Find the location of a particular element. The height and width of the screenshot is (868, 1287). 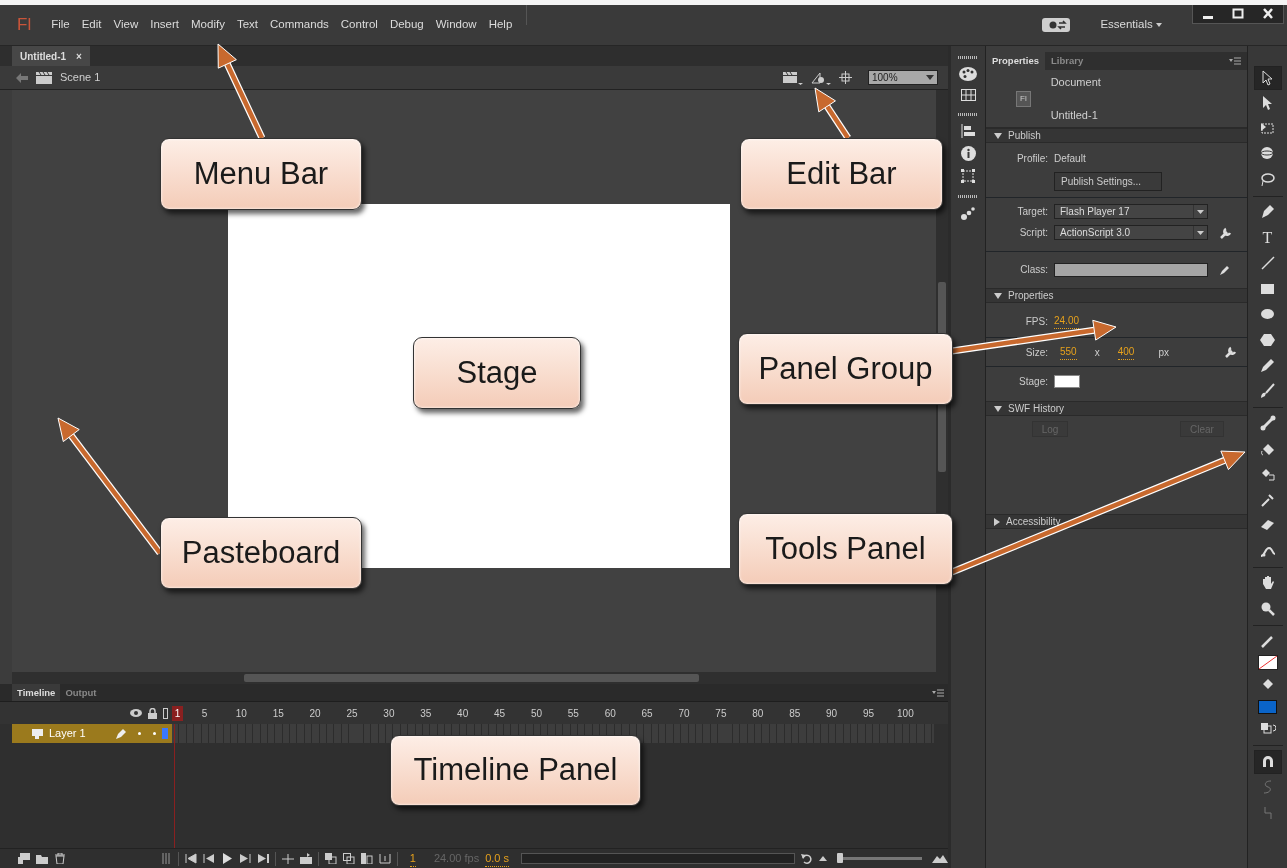

new-layer-icon is located at coordinates (24, 858).